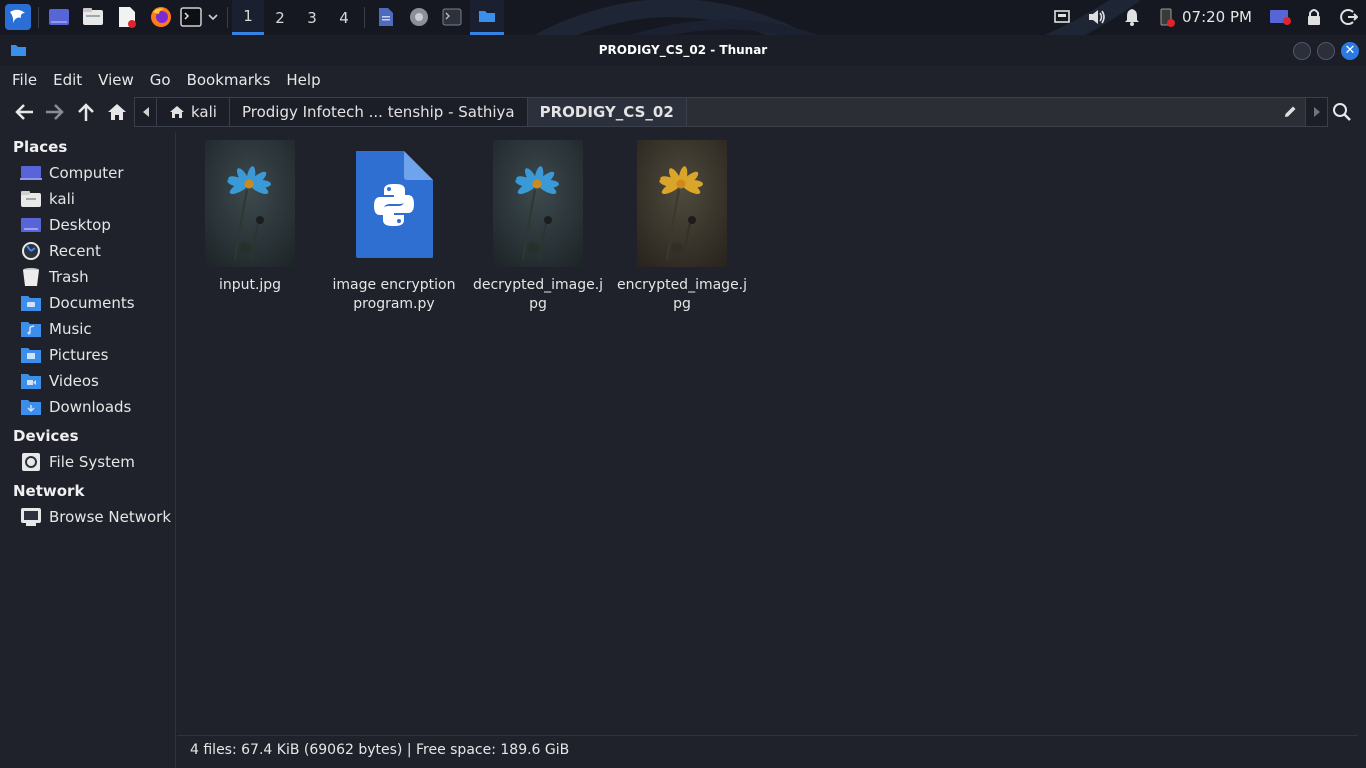  I want to click on menu-edit: Edit, so click(67, 80).